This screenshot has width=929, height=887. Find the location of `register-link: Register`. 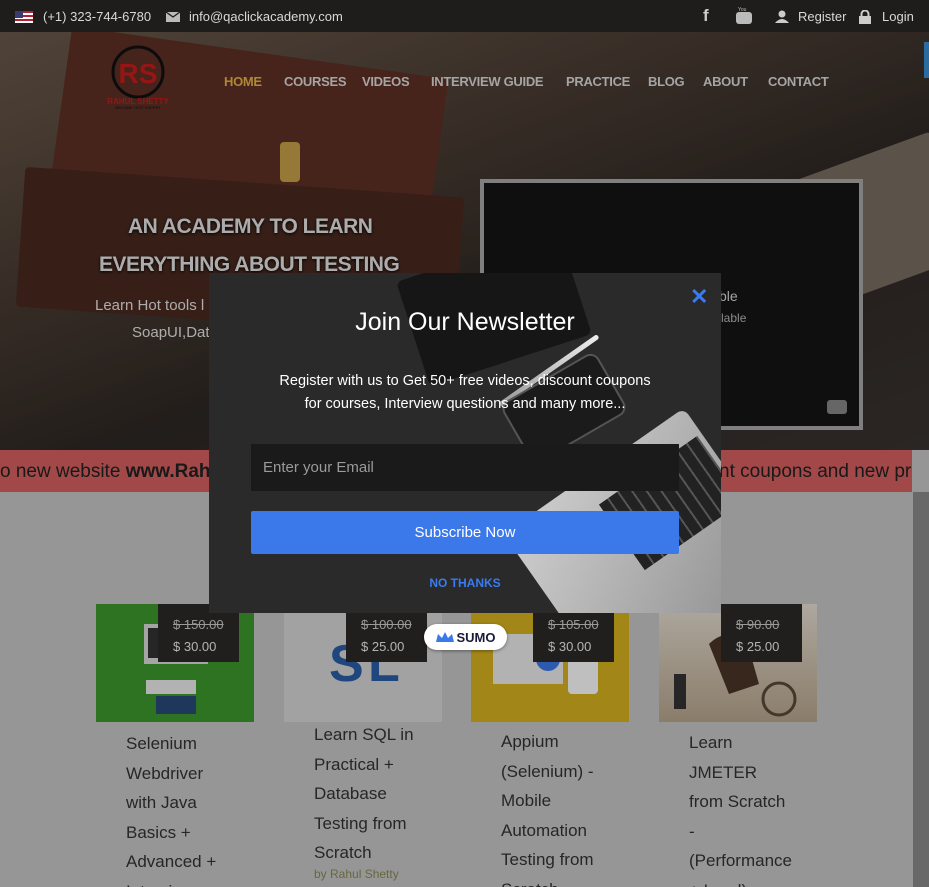

register-link: Register is located at coordinates (810, 16).